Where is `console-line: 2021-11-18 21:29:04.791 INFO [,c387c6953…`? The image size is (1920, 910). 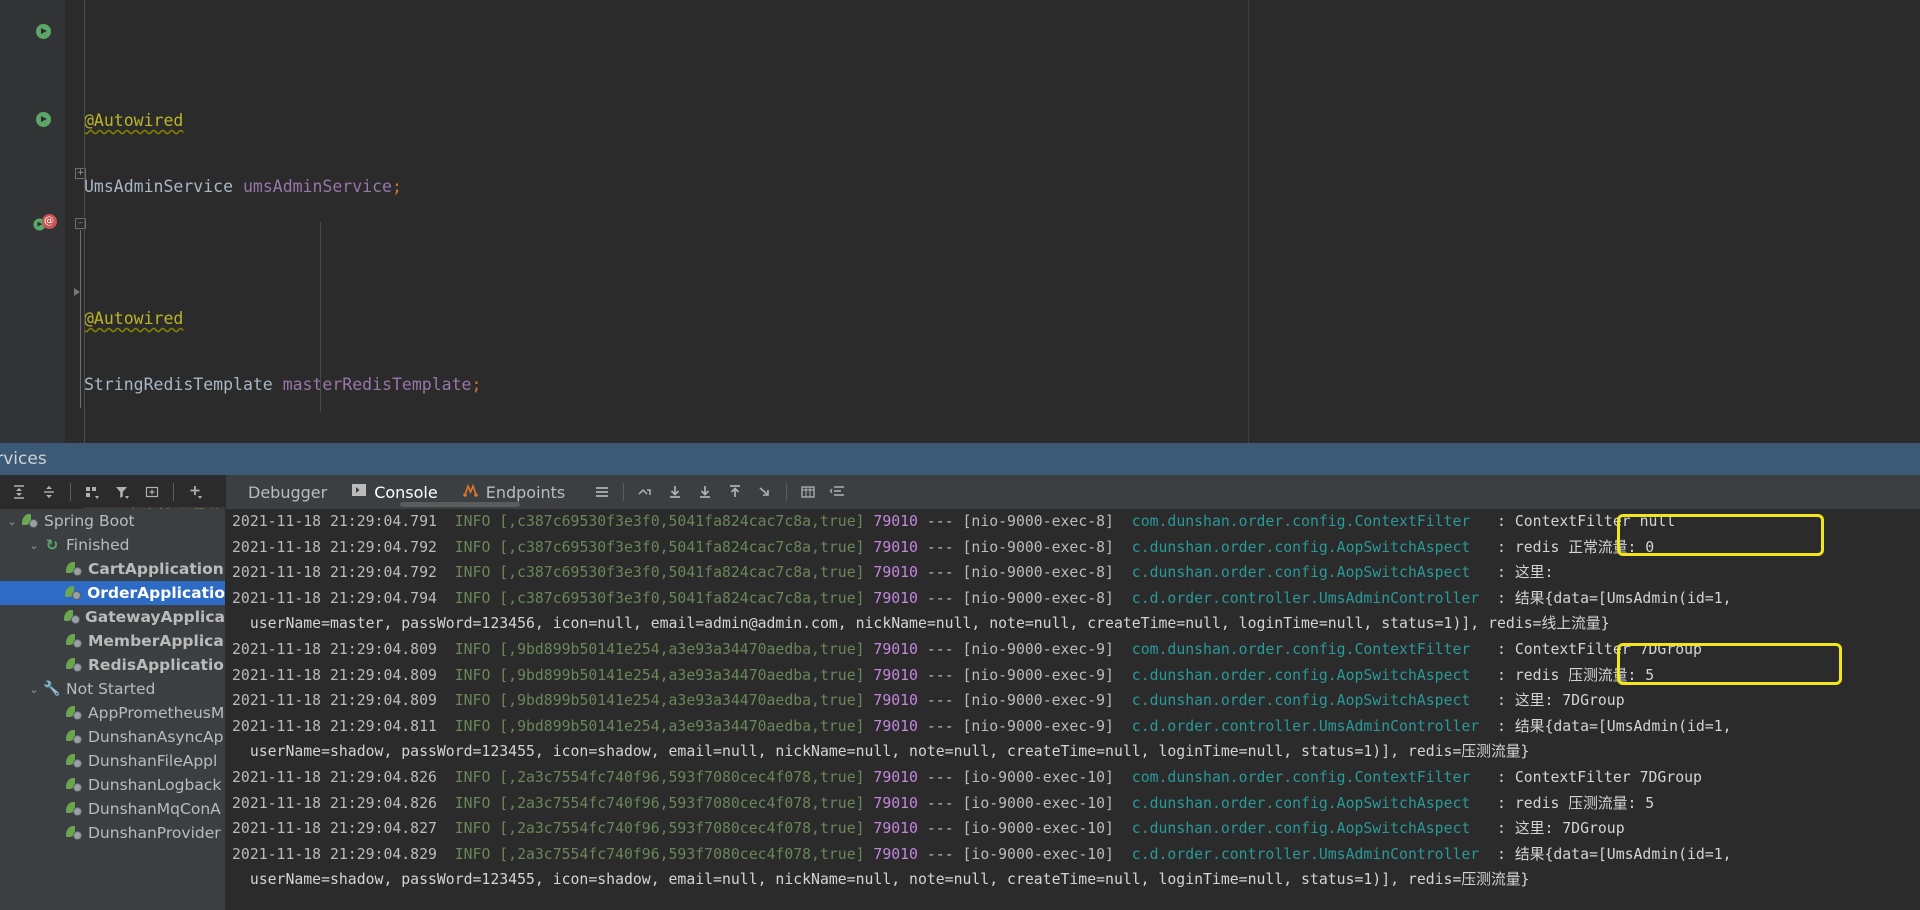 console-line: 2021-11-18 21:29:04.791 INFO [,c387c6953… is located at coordinates (1076, 522).